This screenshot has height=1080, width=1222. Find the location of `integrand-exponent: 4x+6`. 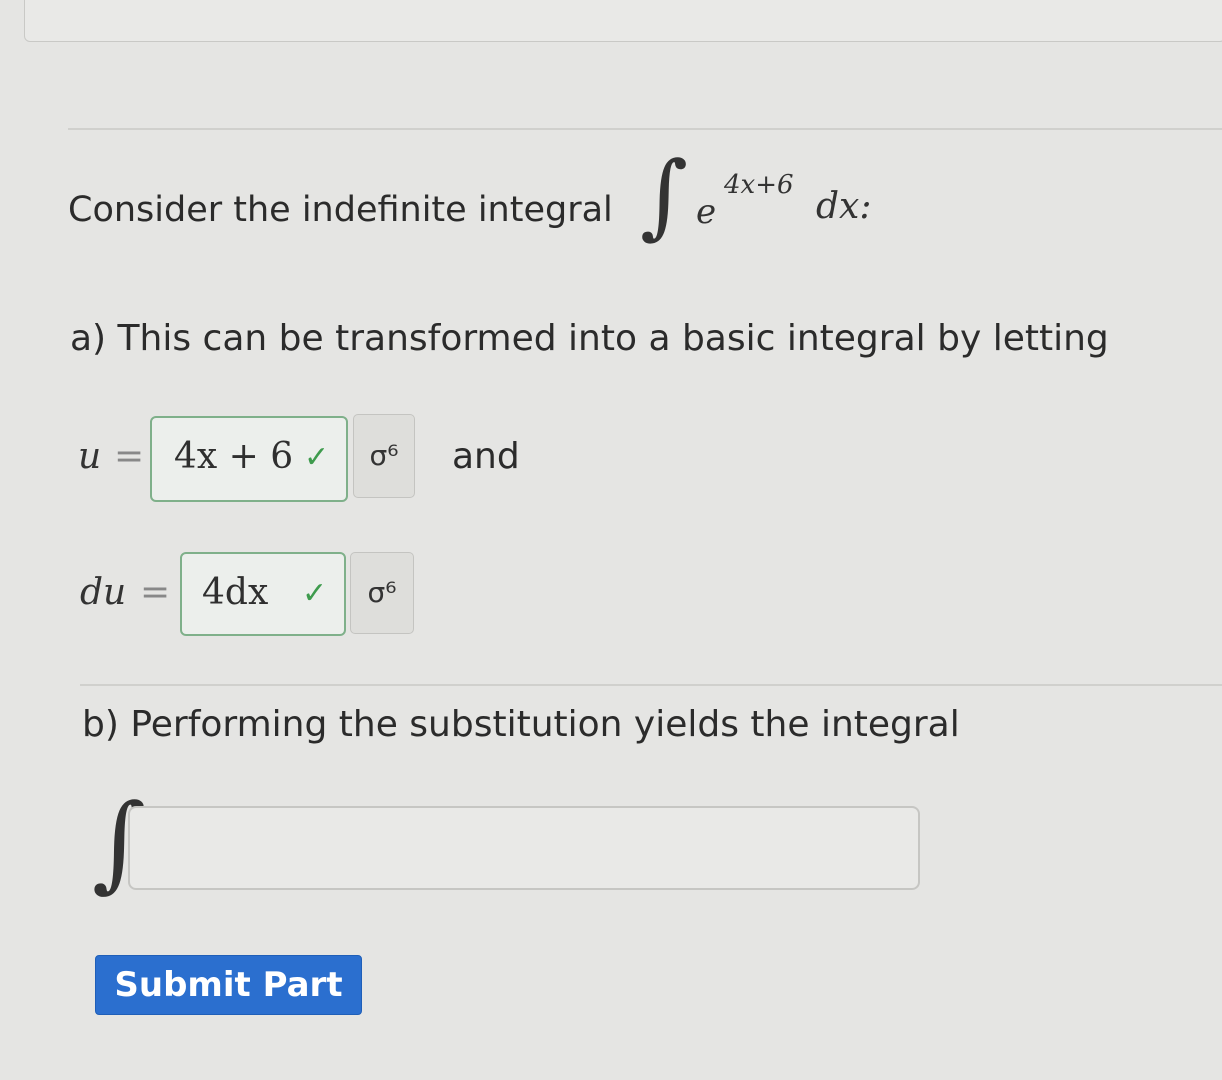

integrand-exponent: 4x+6 is located at coordinates (759, 185).